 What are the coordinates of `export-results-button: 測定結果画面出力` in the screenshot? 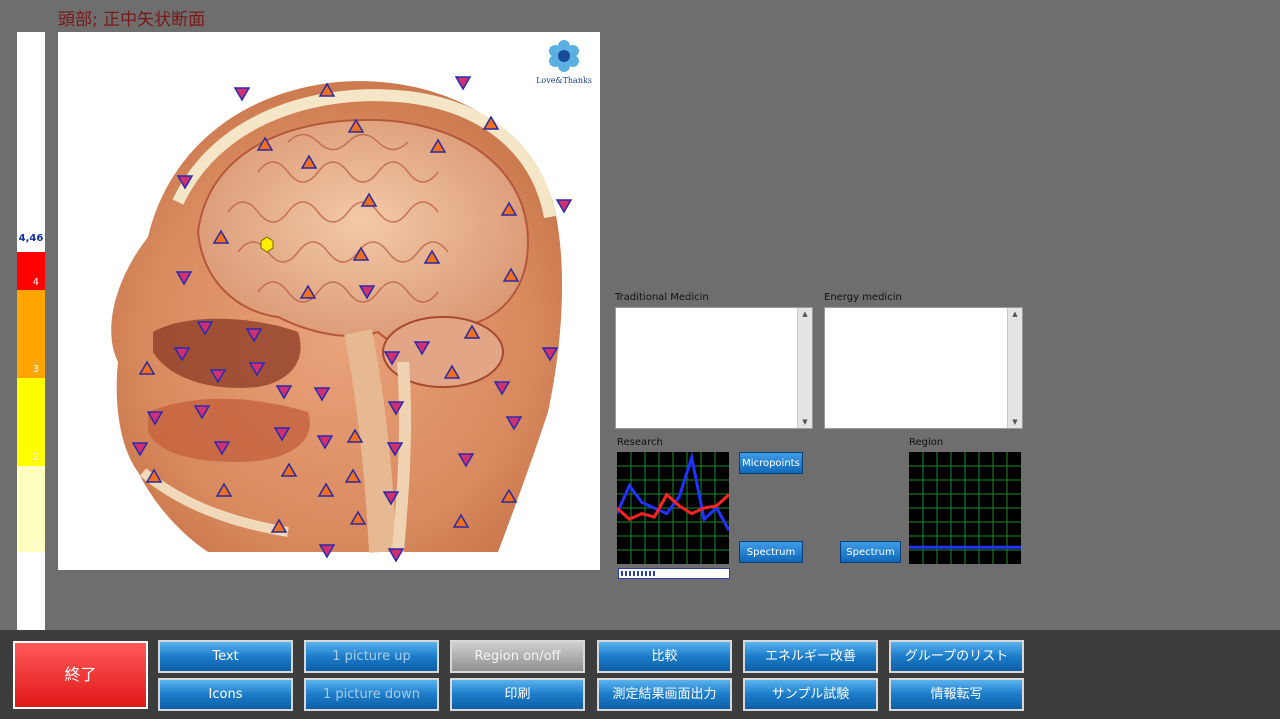 It's located at (664, 694).